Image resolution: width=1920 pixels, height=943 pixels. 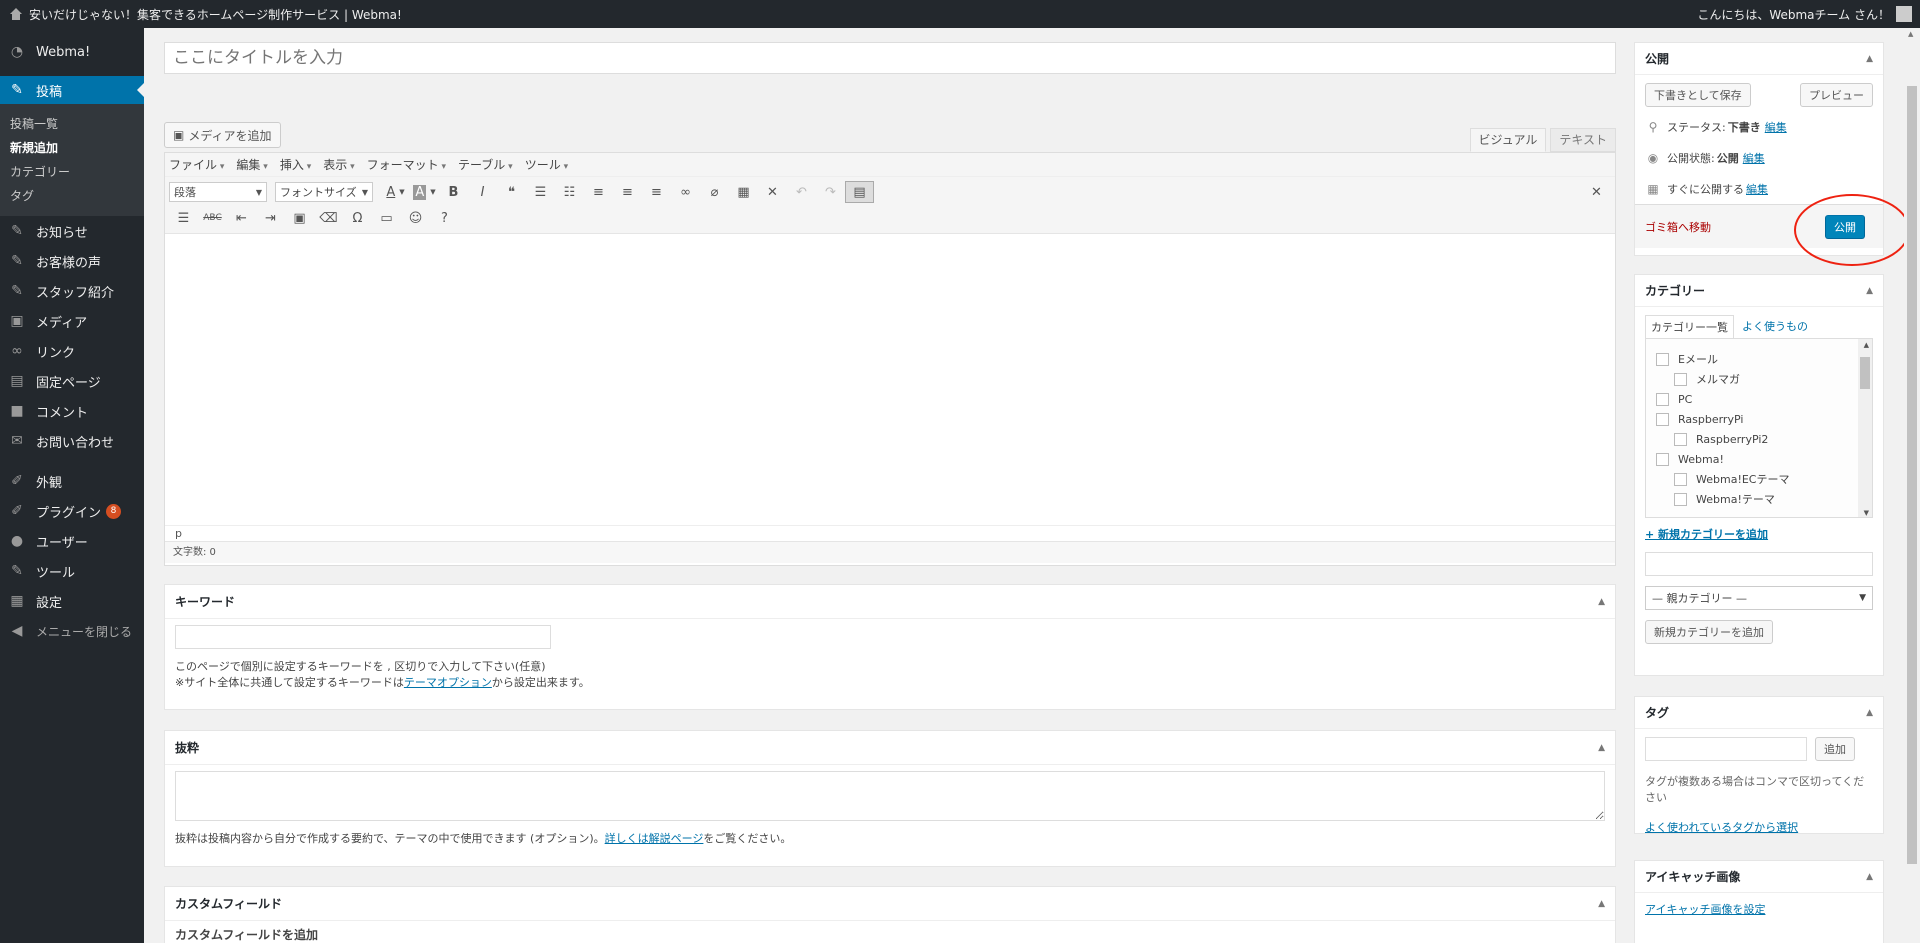 What do you see at coordinates (1698, 95) in the screenshot?
I see `save-draft-button: 下書きとして保存` at bounding box center [1698, 95].